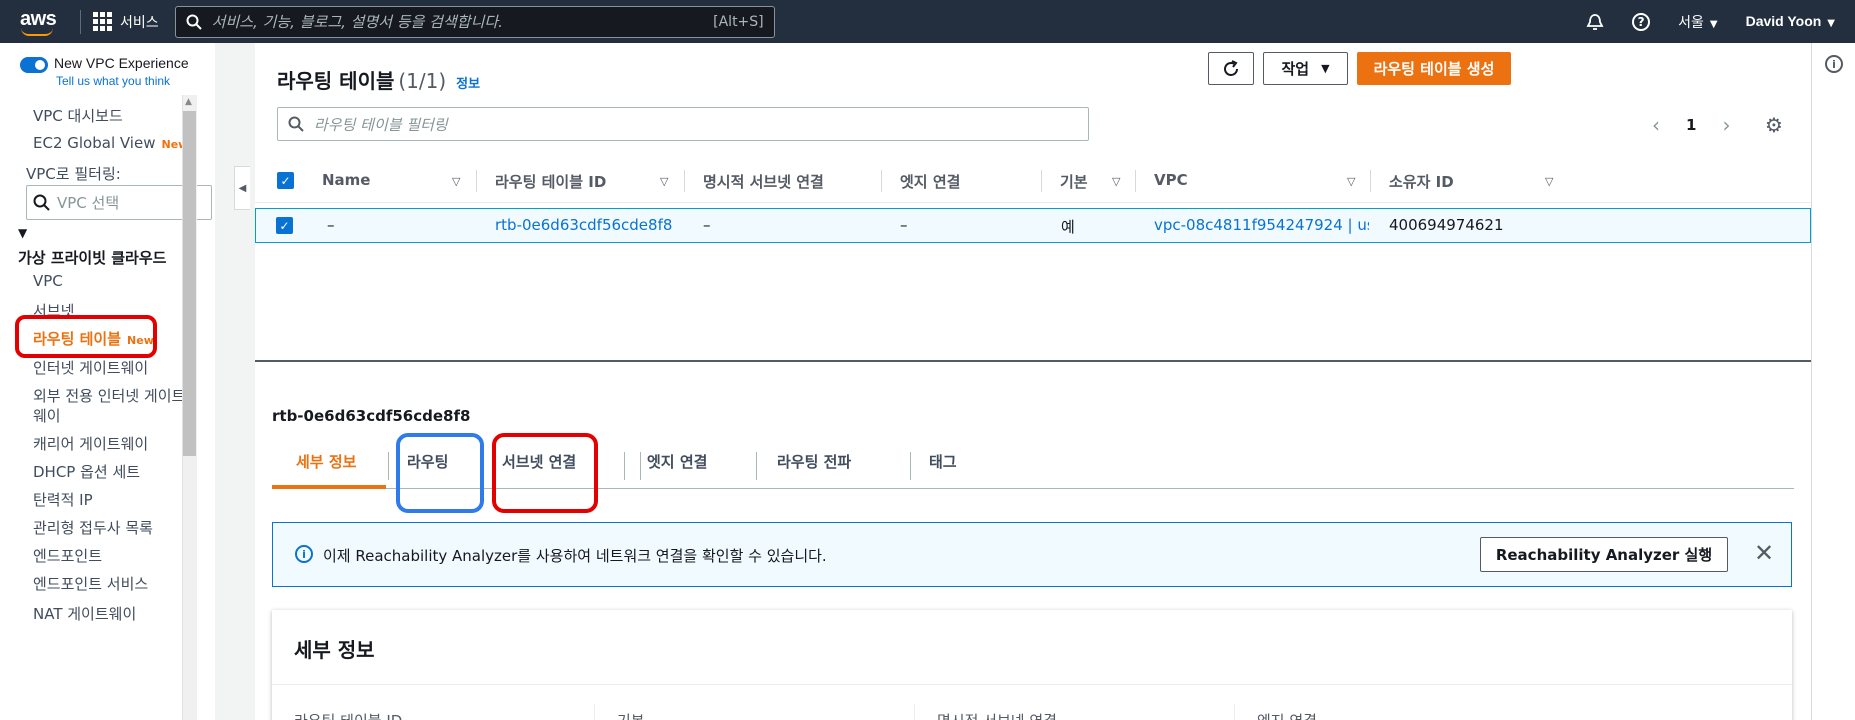 The width and height of the screenshot is (1855, 720). I want to click on sidebar-section-title: 가상 프라이빗 클라우드, so click(92, 258).